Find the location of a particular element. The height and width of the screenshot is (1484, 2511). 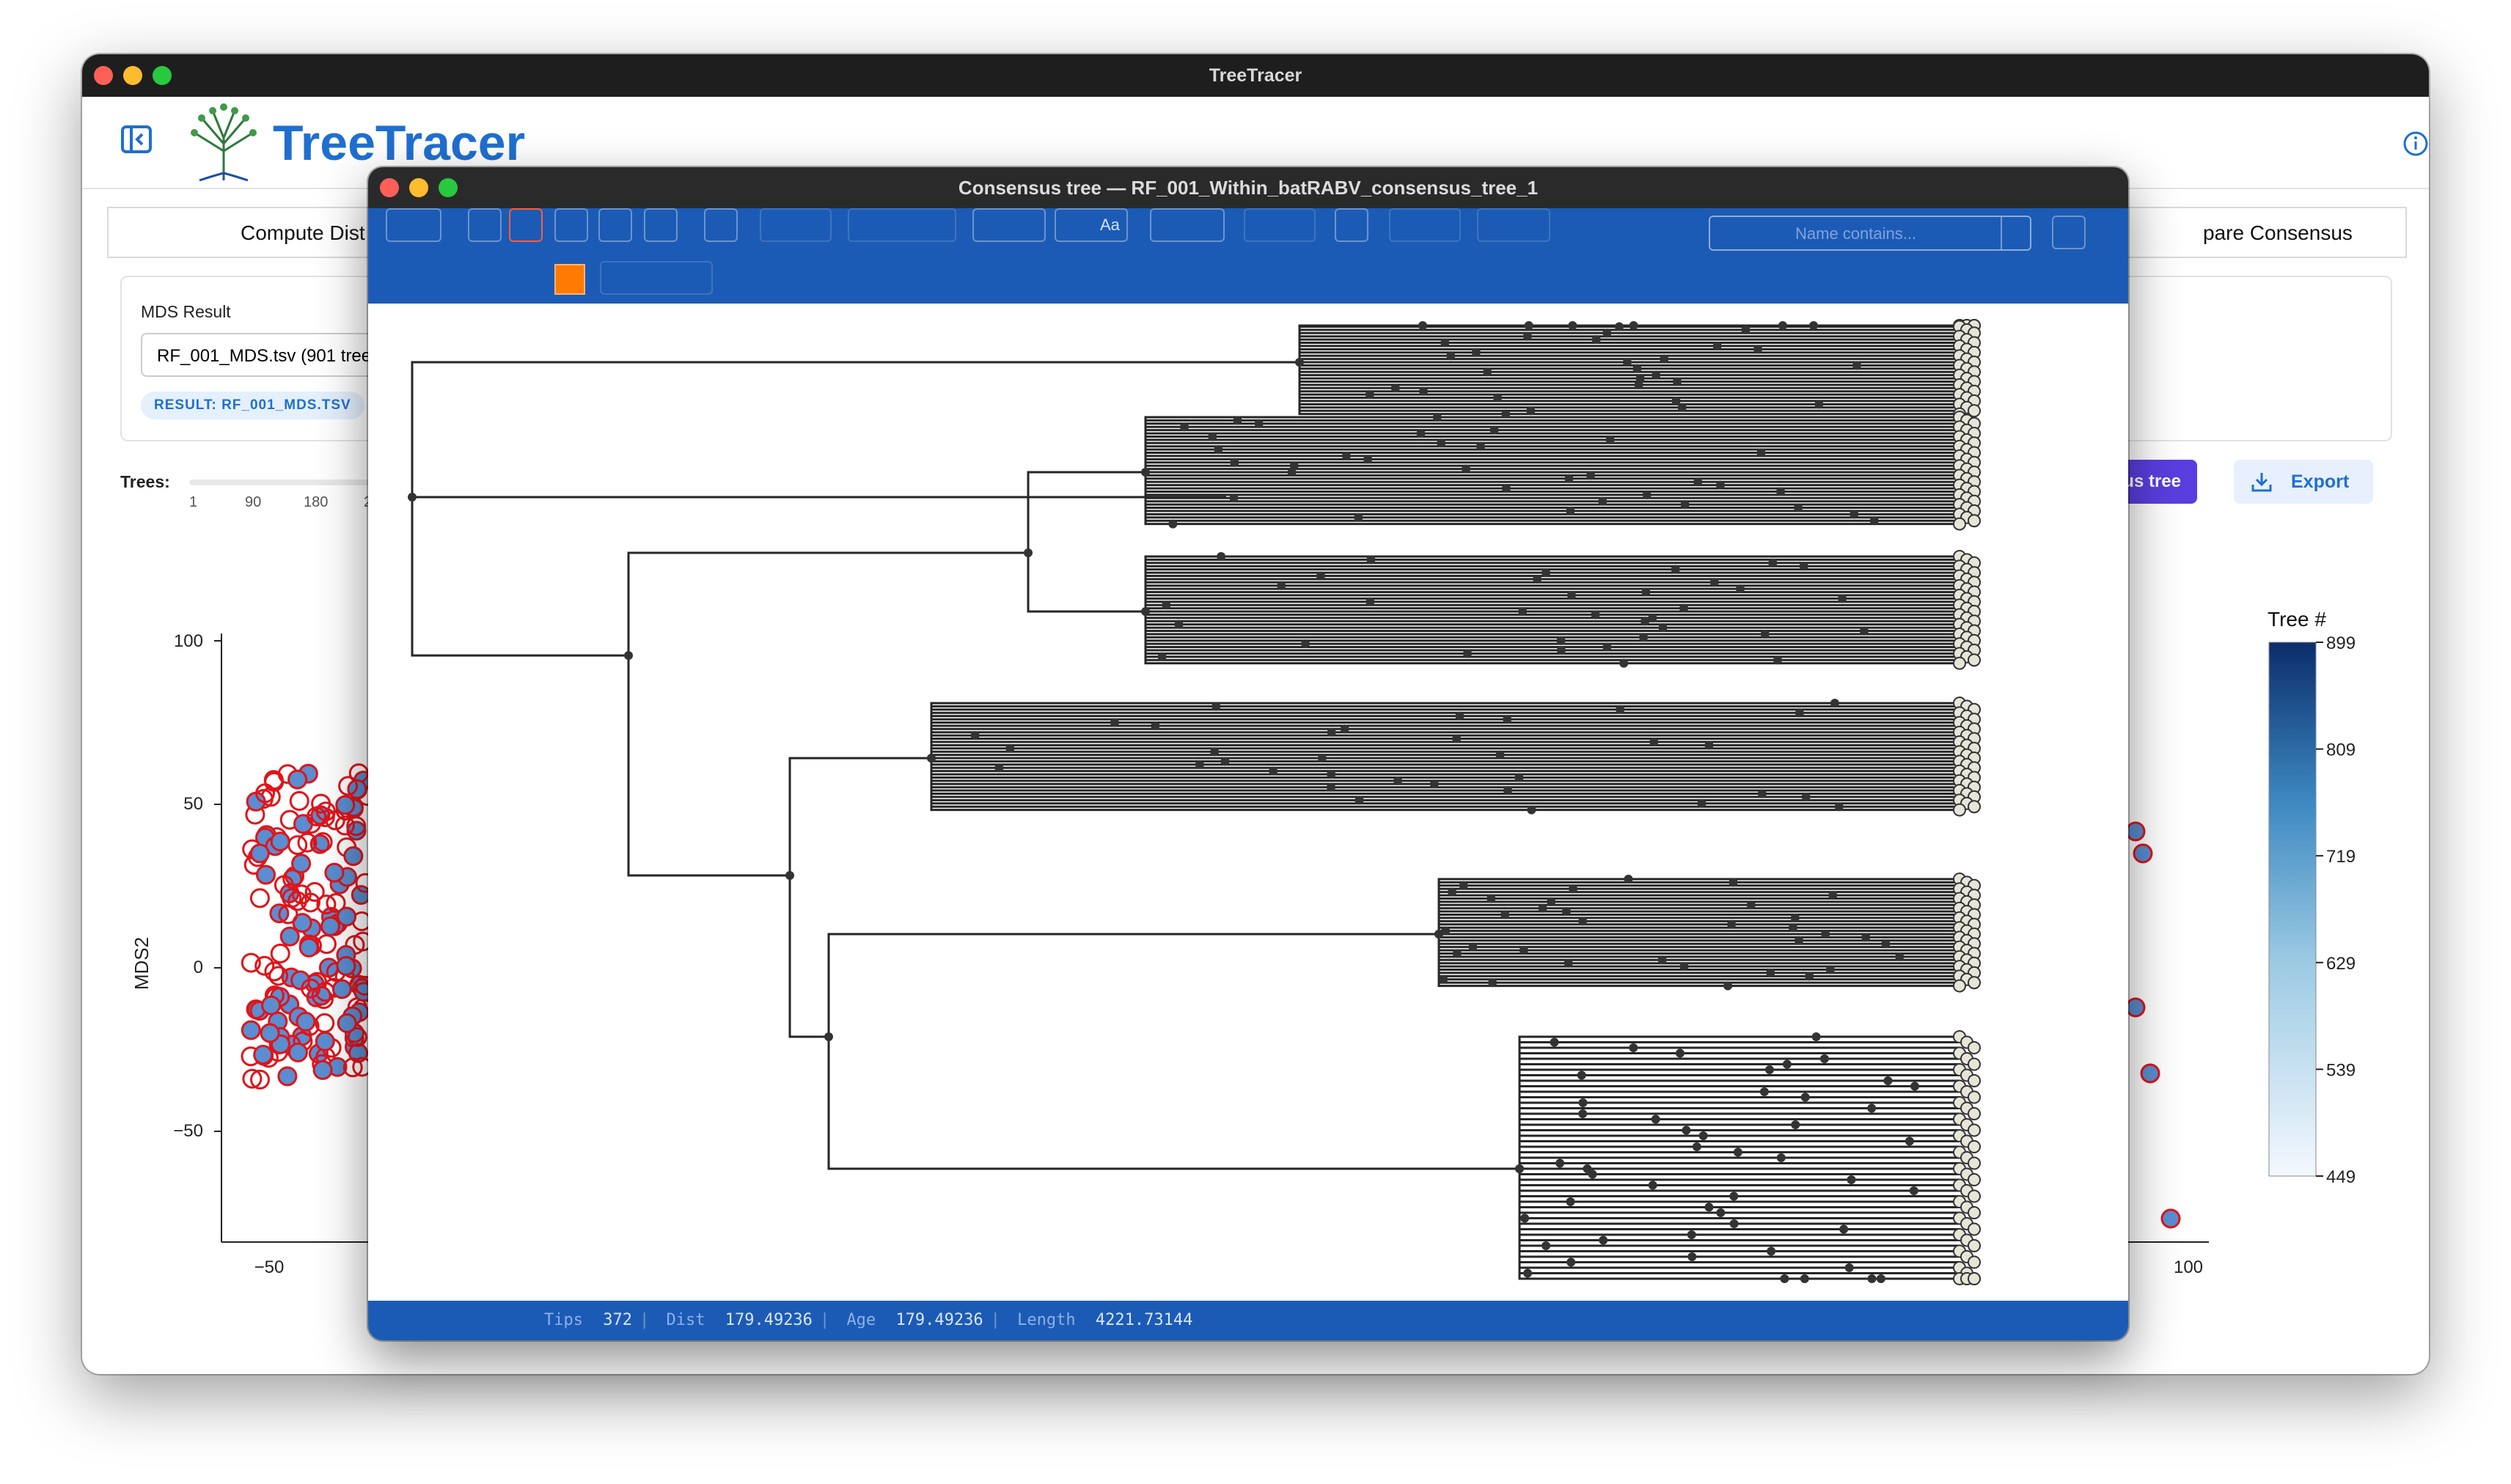

colorbar-tick-label: 449 is located at coordinates (2341, 1177).